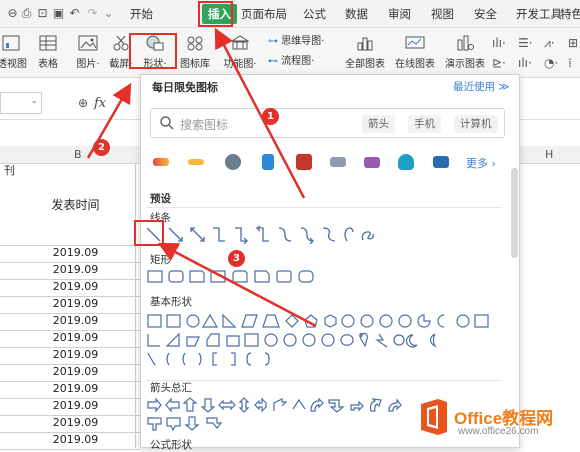 This screenshot has height=452, width=580. I want to click on arrow-shape-grid, so click(292, 414).